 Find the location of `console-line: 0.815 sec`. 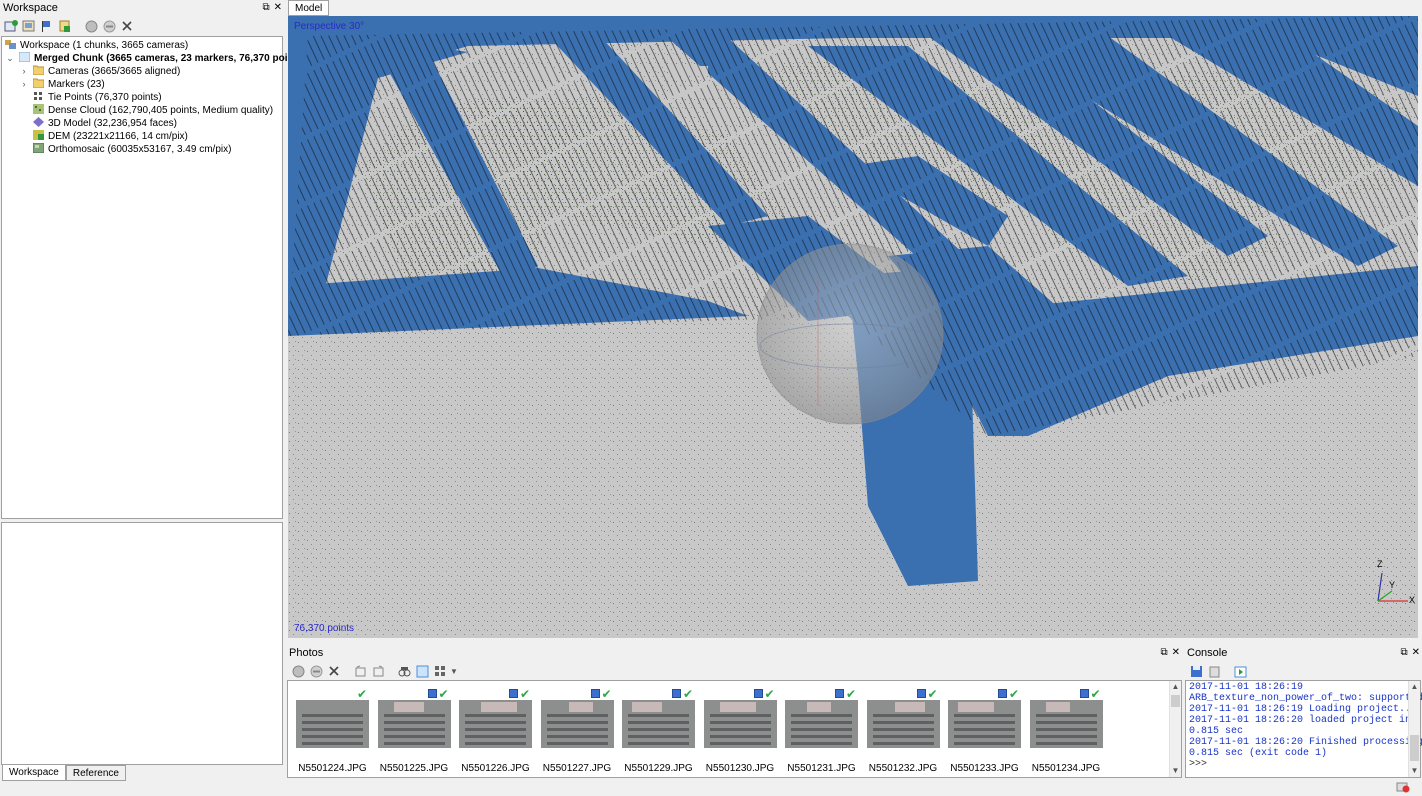

console-line: 0.815 sec is located at coordinates (1216, 731).